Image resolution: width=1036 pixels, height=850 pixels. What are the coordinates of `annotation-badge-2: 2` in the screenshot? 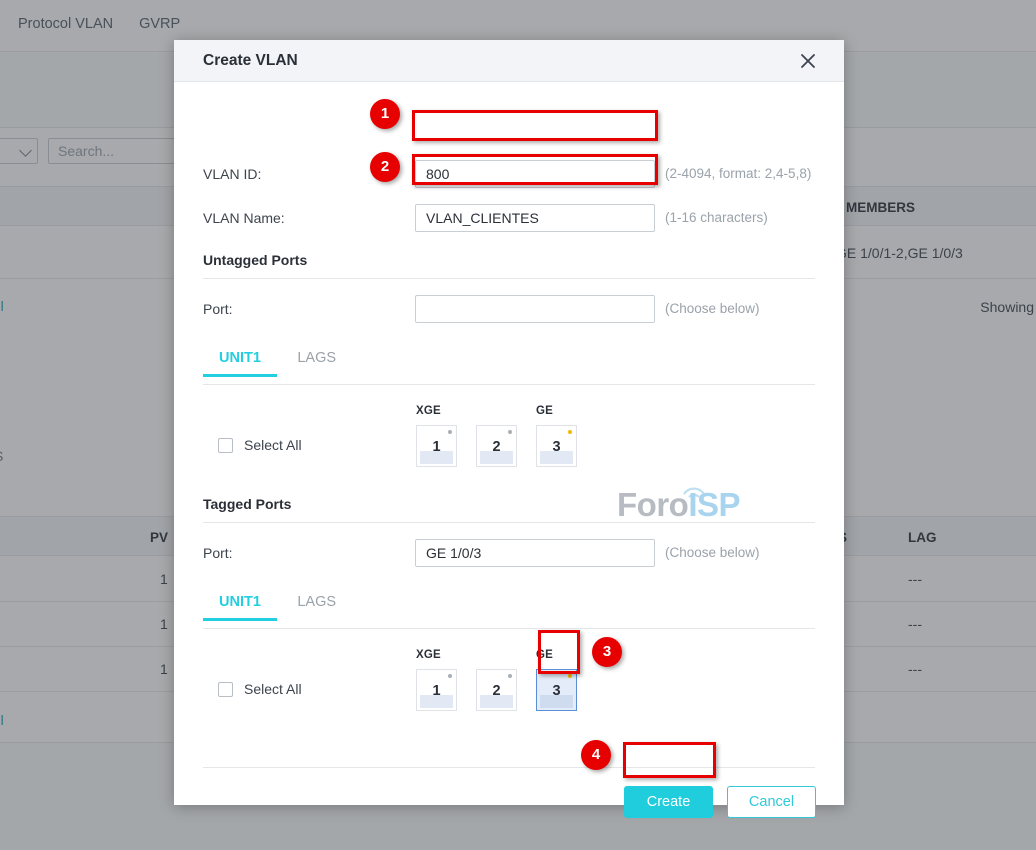 It's located at (385, 167).